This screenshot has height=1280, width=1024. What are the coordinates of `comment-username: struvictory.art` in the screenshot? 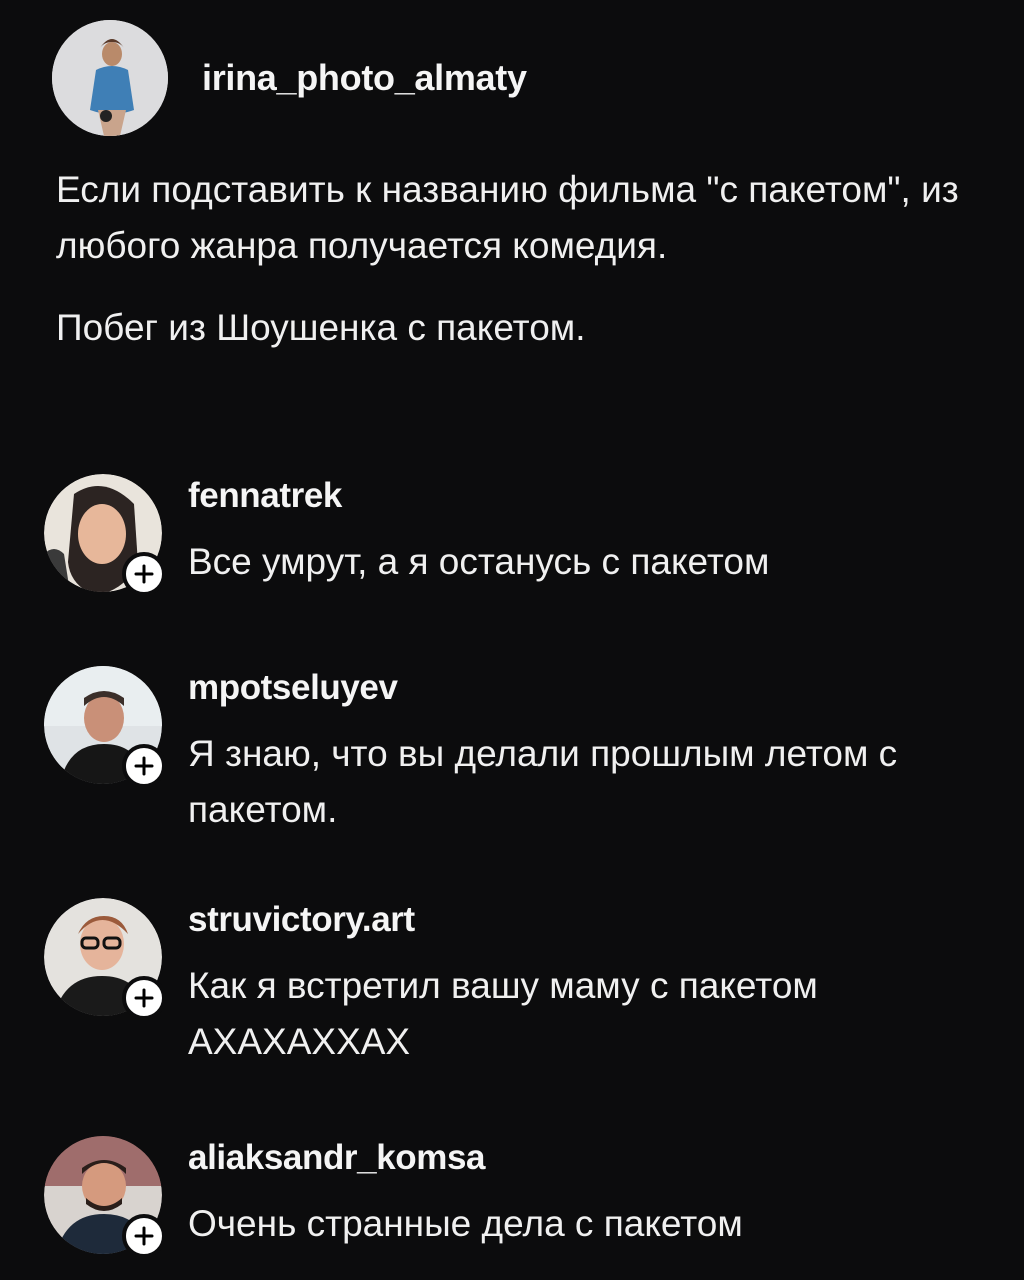 It's located at (301, 920).